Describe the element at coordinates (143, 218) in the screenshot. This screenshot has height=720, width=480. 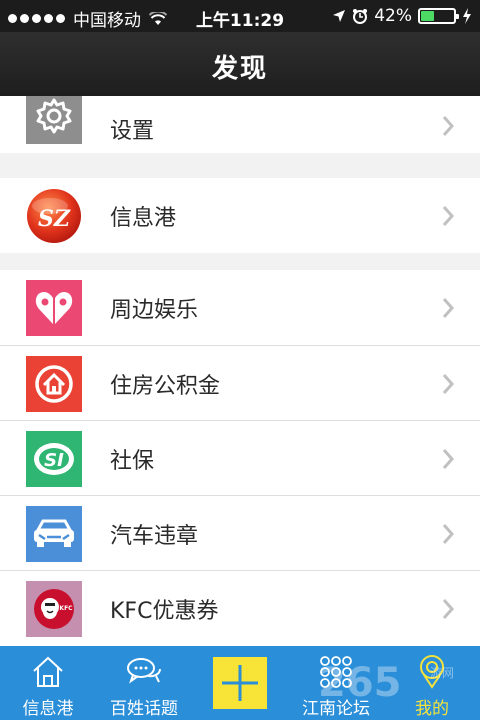
I see `menu-item-label: 信息港` at that location.